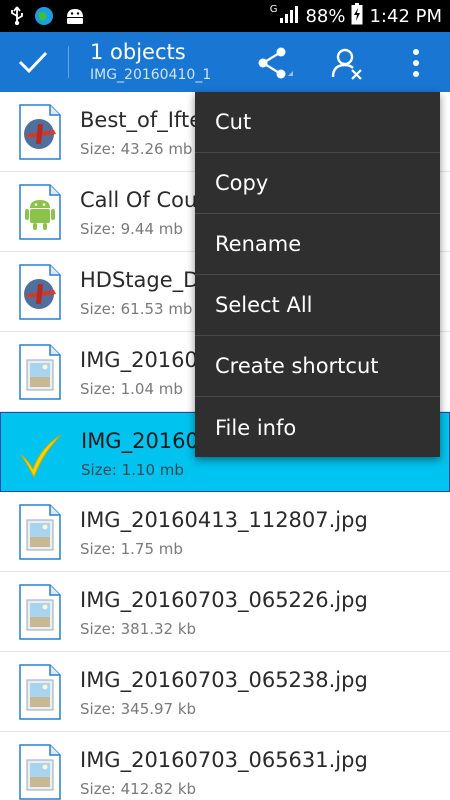 The image size is (450, 800). I want to click on file-size: Size: 412.82 kb, so click(138, 789).